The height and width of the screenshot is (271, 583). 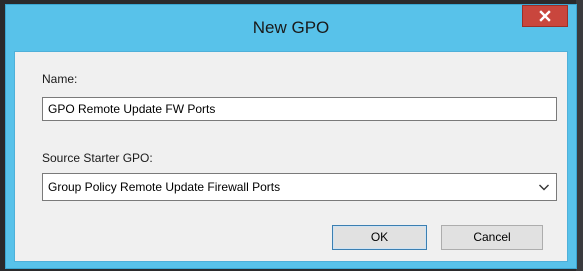 What do you see at coordinates (579, 135) in the screenshot?
I see `desktop-edge` at bounding box center [579, 135].